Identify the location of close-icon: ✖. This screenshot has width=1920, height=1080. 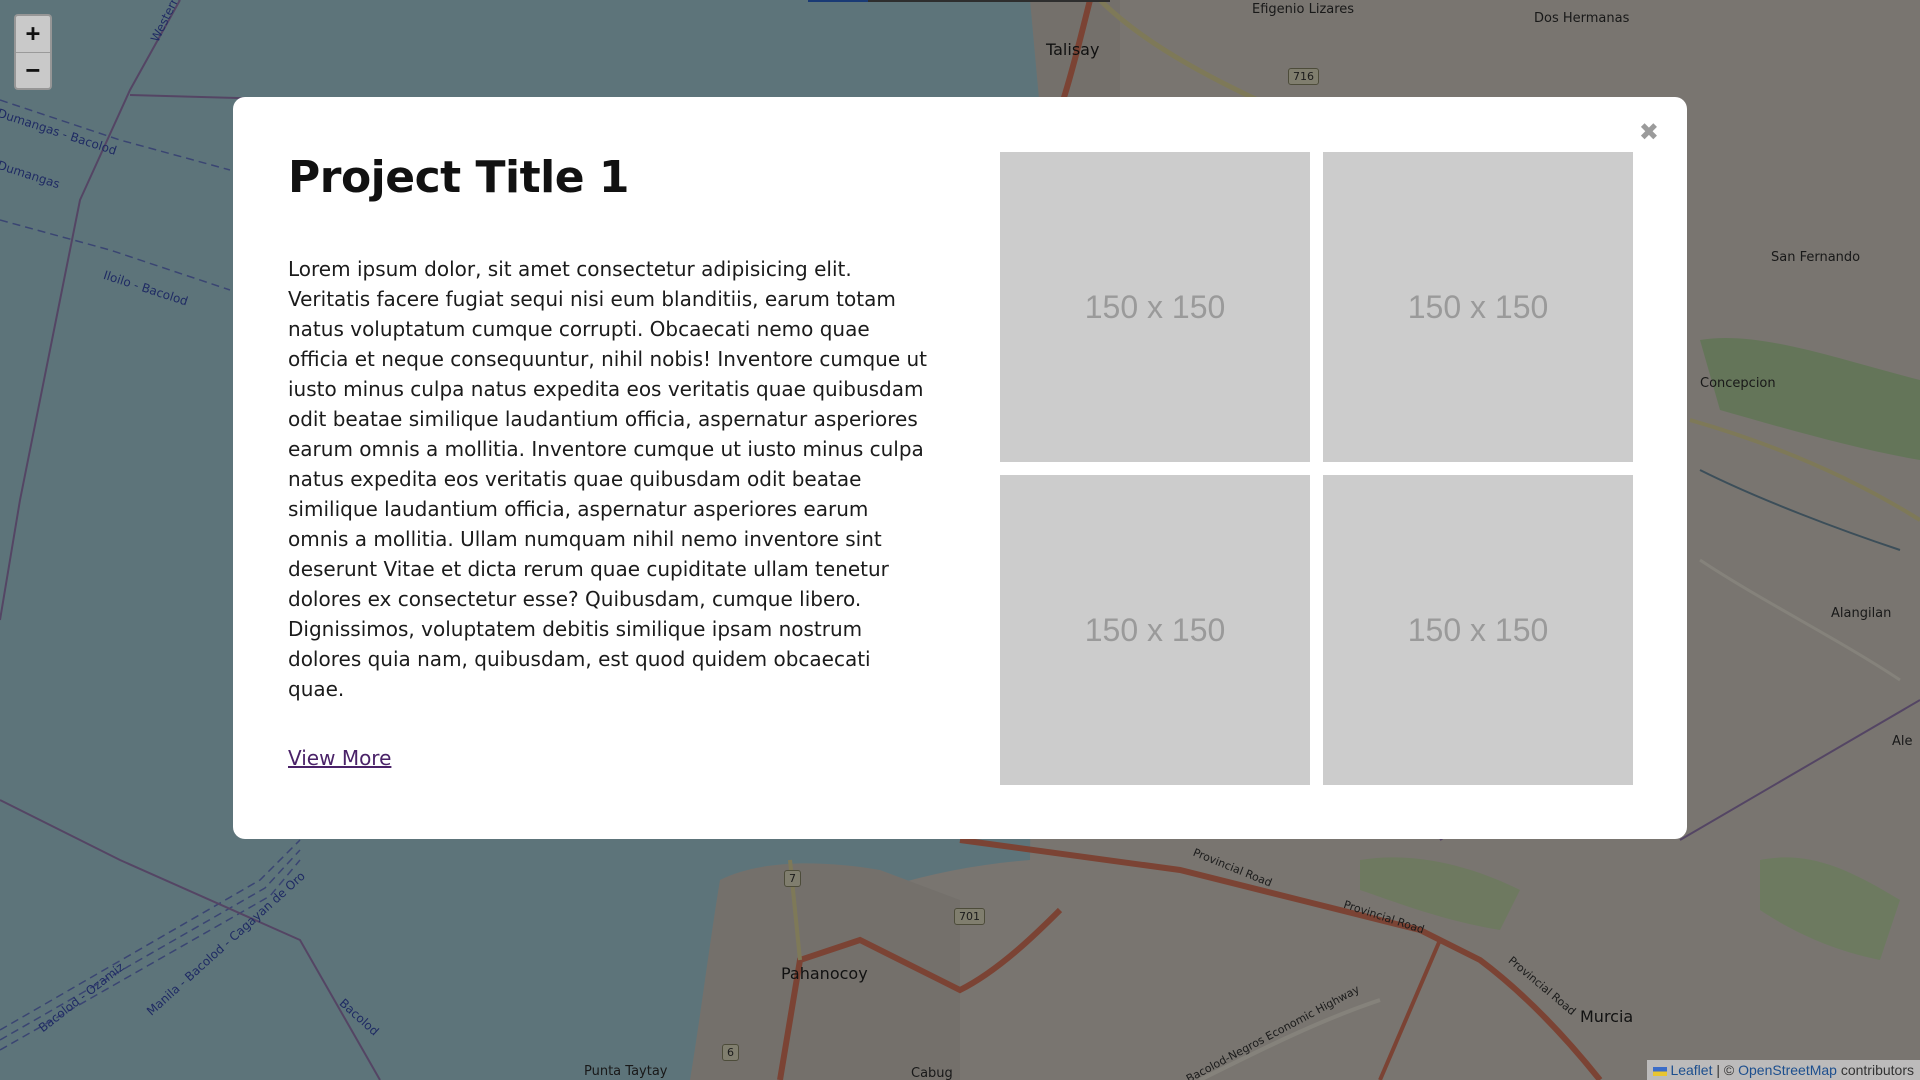
(1649, 132).